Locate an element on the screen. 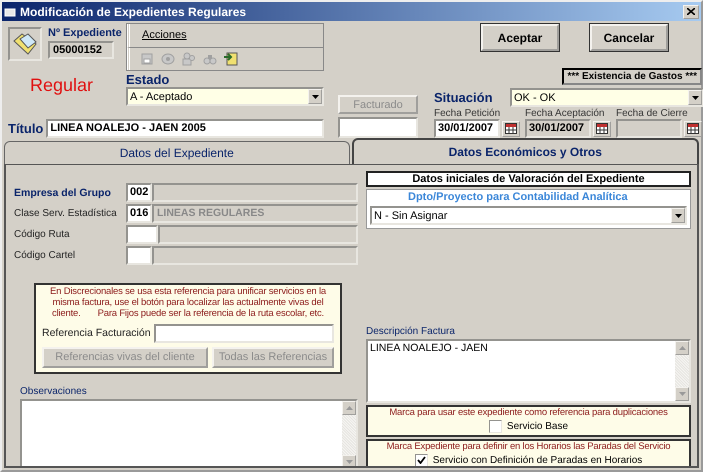  field-label: Código Cartel is located at coordinates (45, 255).